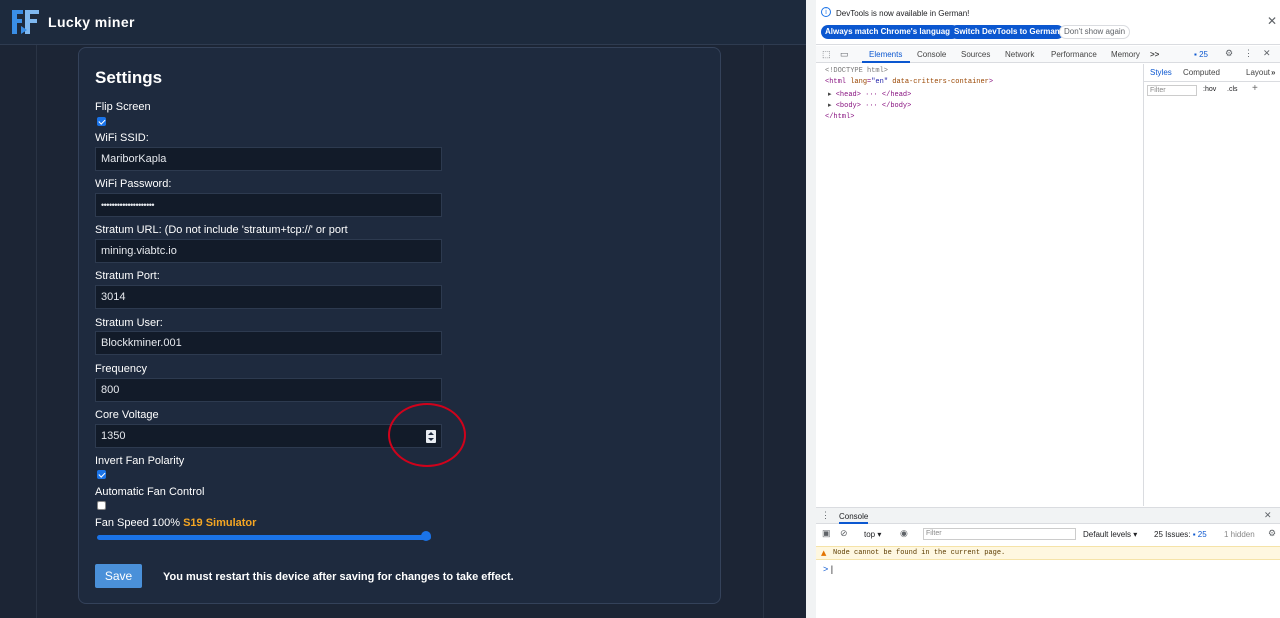  Describe the element at coordinates (1209, 89) in the screenshot. I see `hov-toggle: :hov` at that location.